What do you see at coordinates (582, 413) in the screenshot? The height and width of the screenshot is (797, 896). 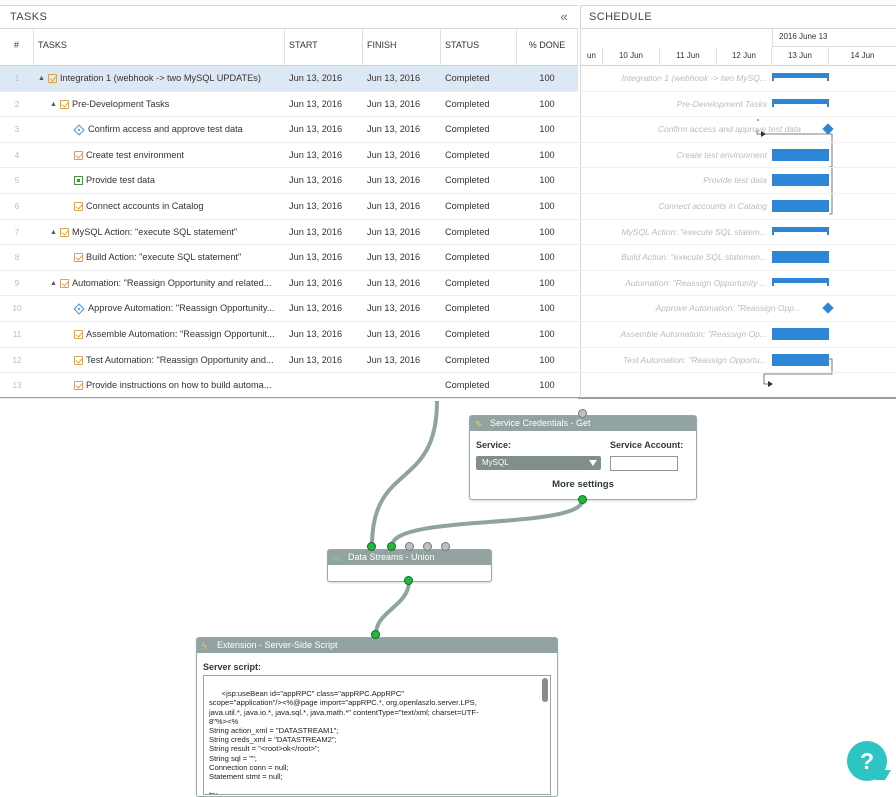 I see `service-node-input-port` at bounding box center [582, 413].